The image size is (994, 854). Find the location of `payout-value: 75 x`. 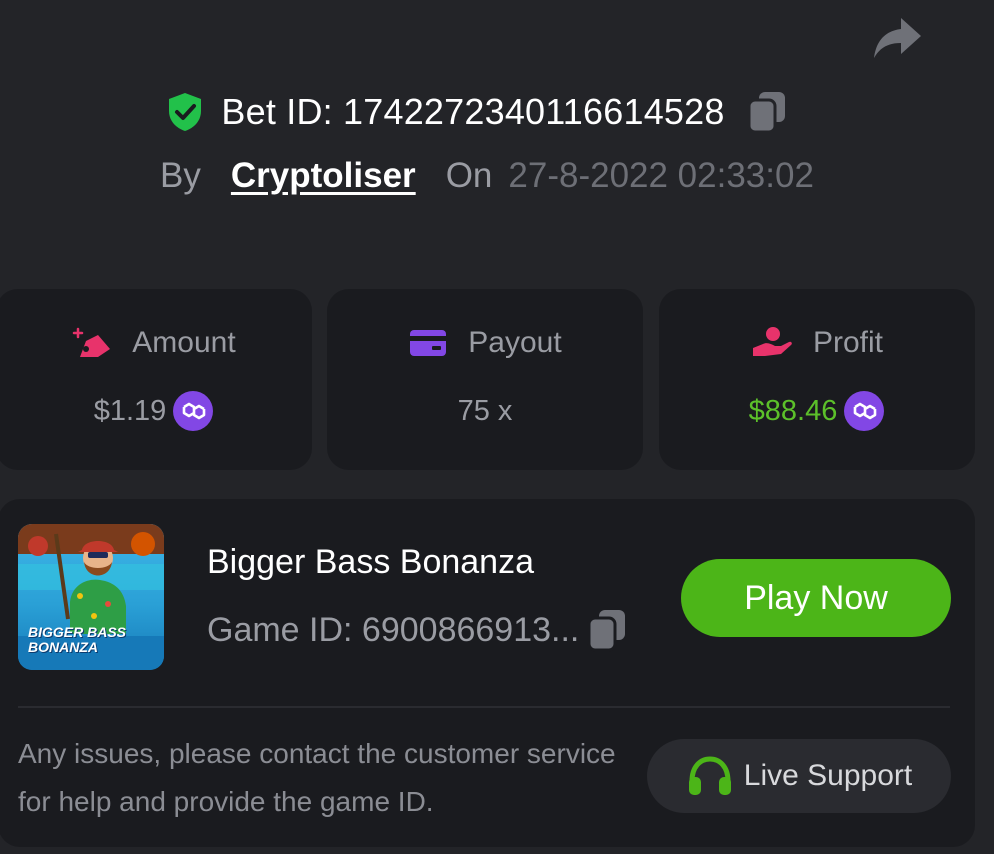

payout-value: 75 x is located at coordinates (485, 410).